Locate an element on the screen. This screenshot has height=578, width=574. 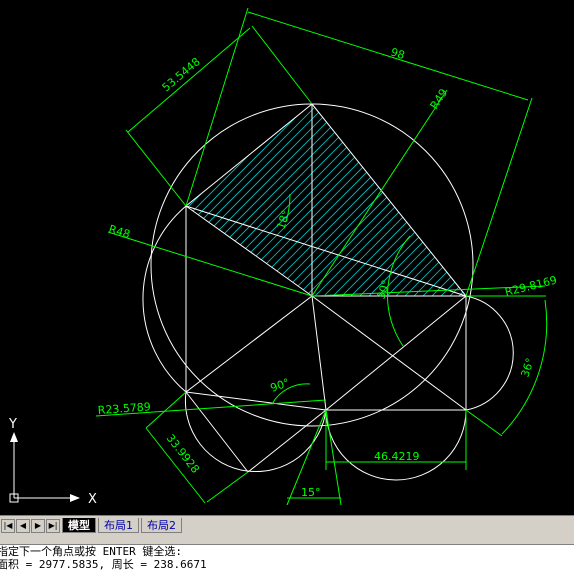
right-arc is located at coordinates (489, 353).